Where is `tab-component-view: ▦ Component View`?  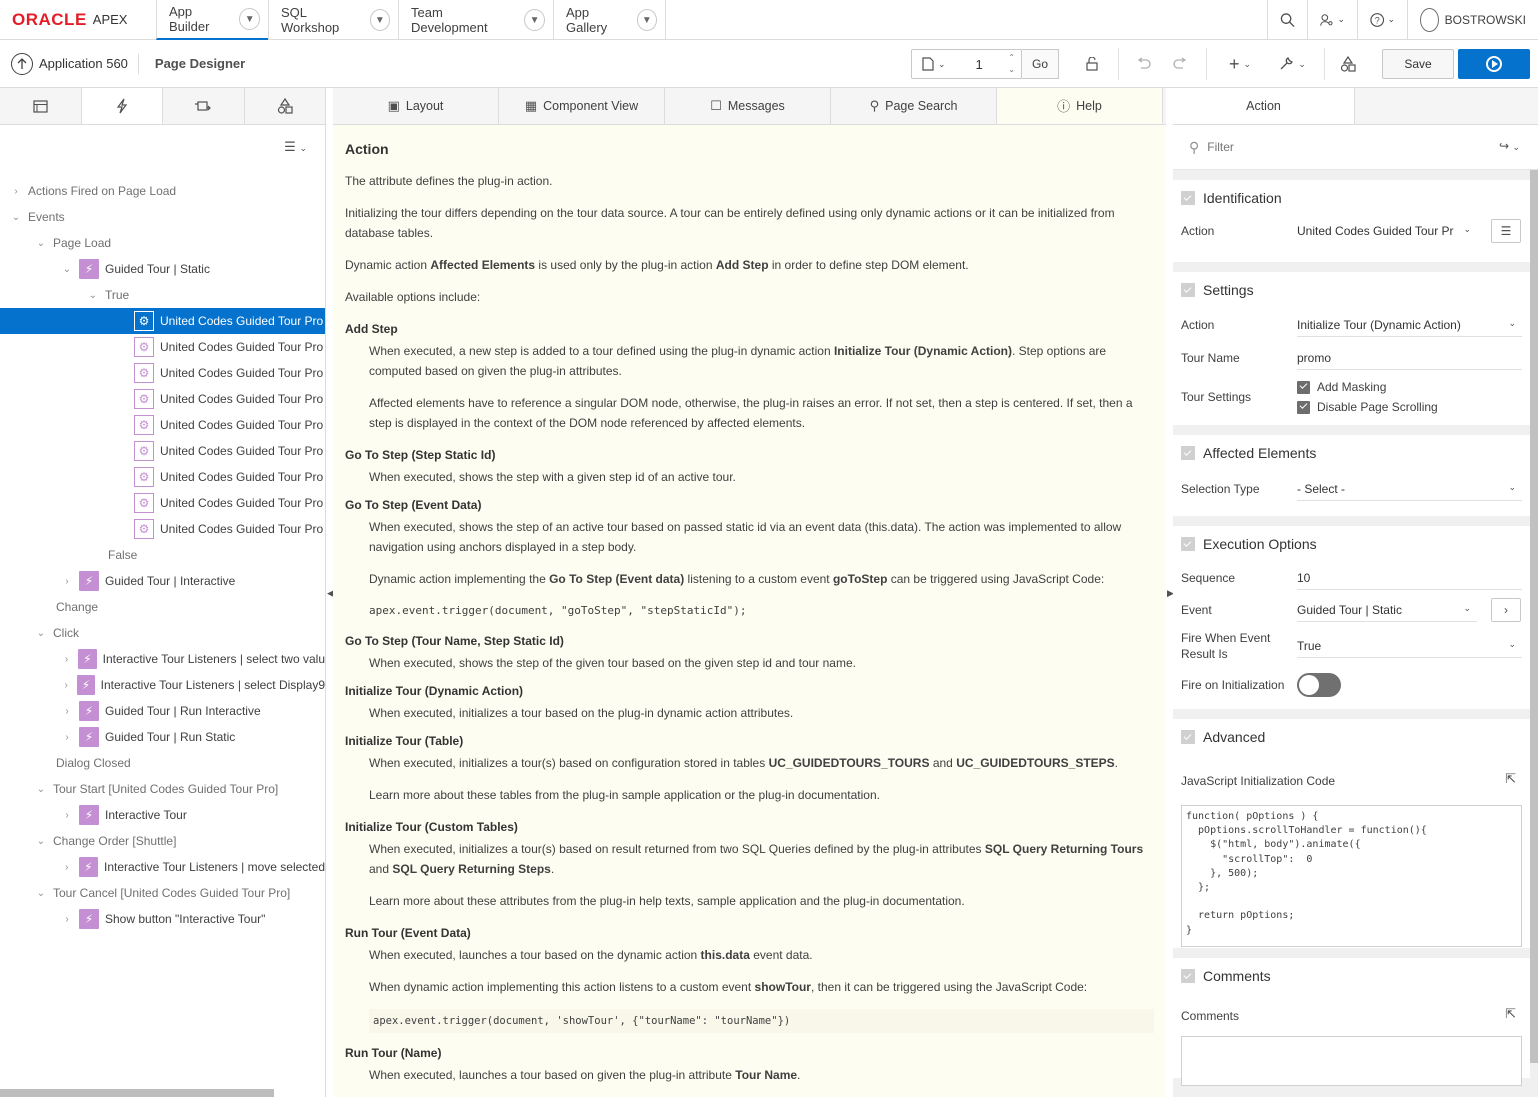
tab-component-view: ▦ Component View is located at coordinates (582, 106).